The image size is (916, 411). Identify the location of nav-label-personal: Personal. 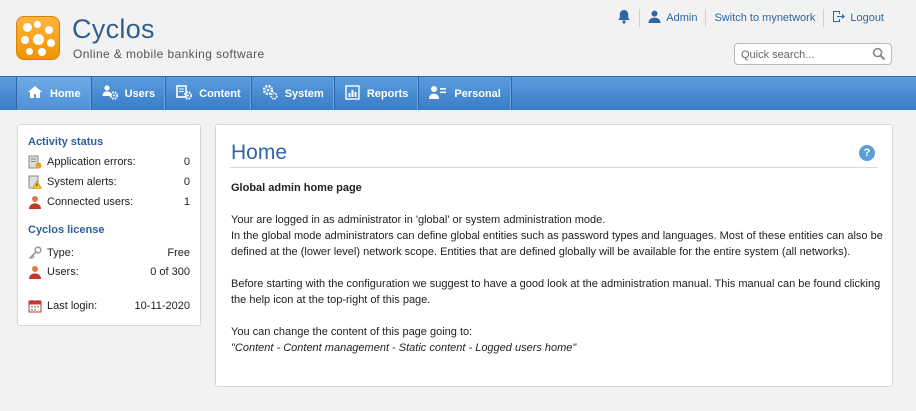
(477, 93).